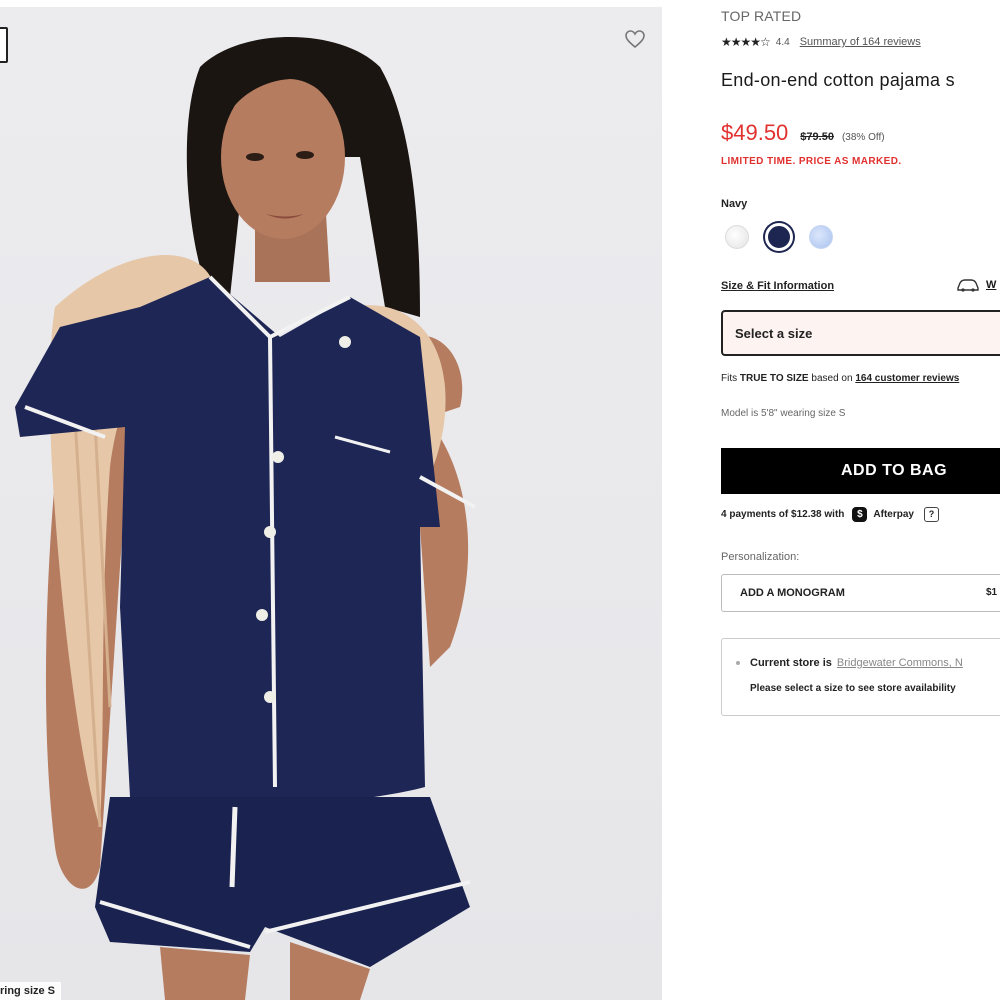 This screenshot has height=1000, width=1000. What do you see at coordinates (860, 593) in the screenshot?
I see `add-monogram-button: ADD A MONOGRAM $1` at bounding box center [860, 593].